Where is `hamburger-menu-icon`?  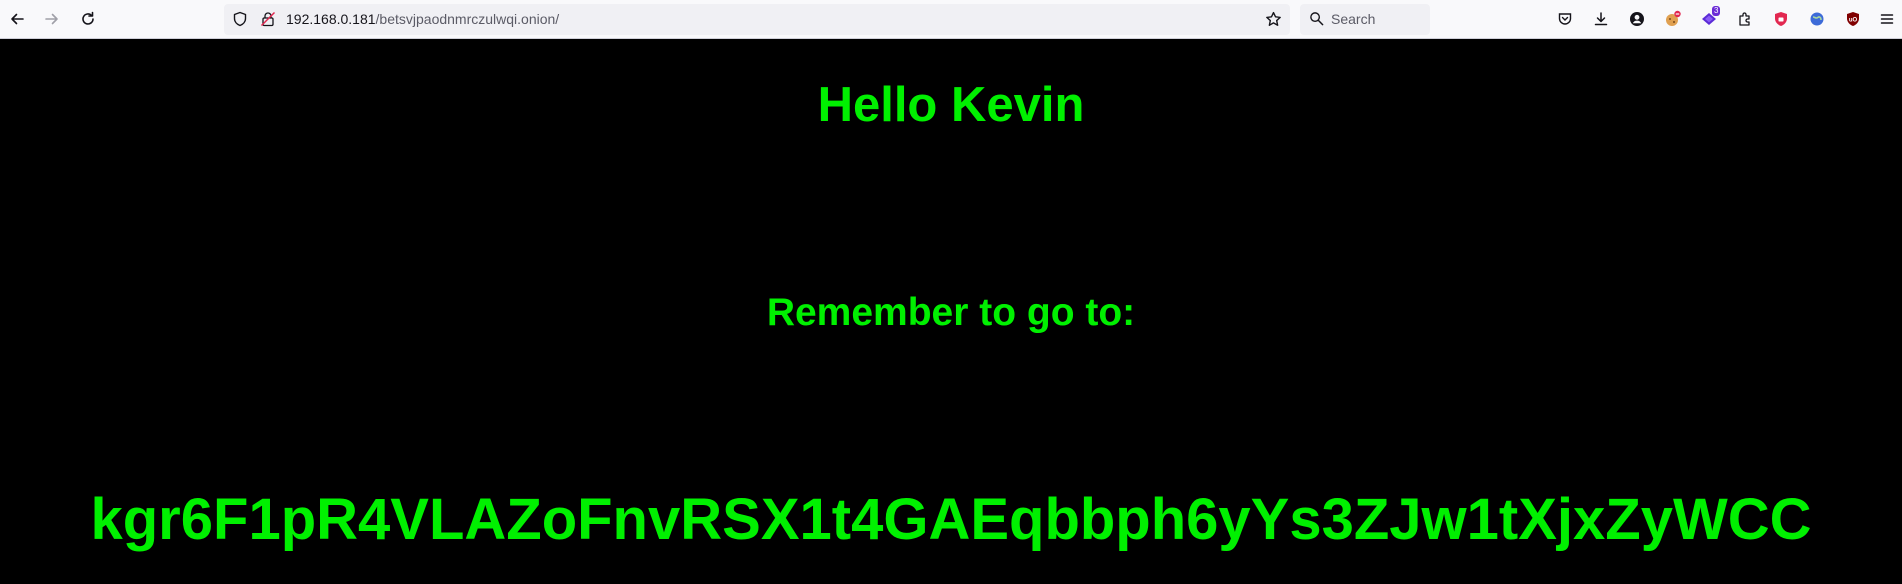
hamburger-menu-icon is located at coordinates (1887, 19).